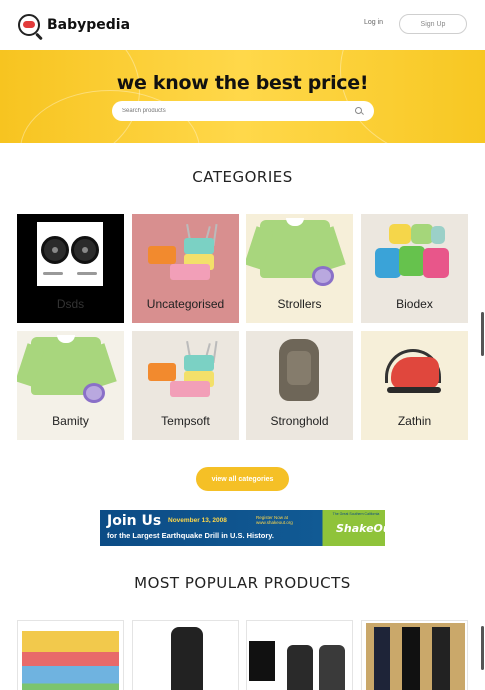 The width and height of the screenshot is (485, 690). Describe the element at coordinates (185, 268) in the screenshot. I see `category-card-uncategorised: Uncategorised` at that location.